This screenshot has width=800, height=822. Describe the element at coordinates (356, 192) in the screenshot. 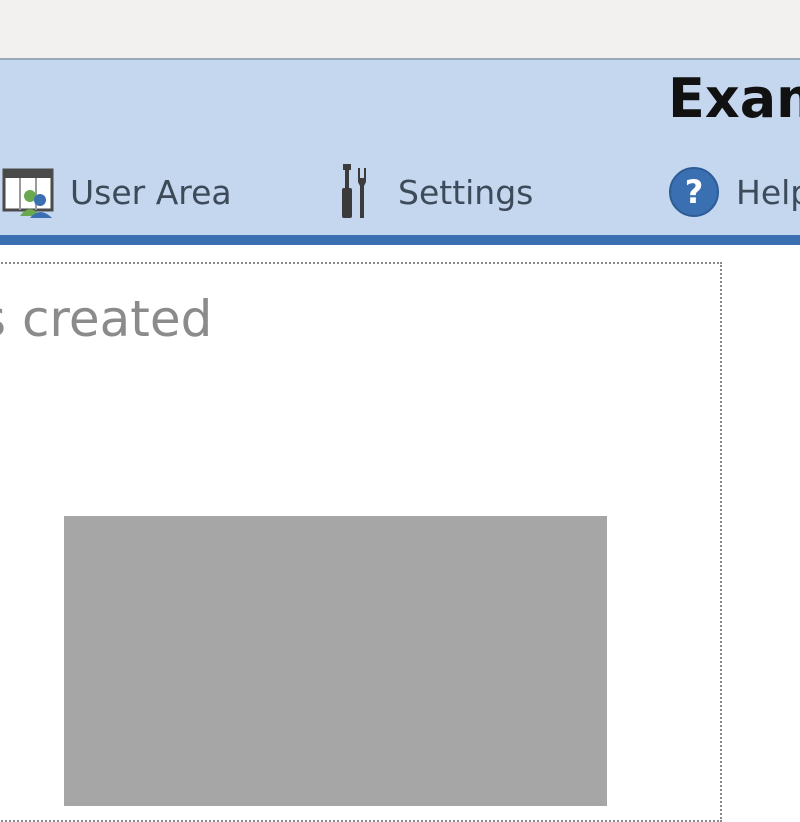

I see `tools-icon` at that location.